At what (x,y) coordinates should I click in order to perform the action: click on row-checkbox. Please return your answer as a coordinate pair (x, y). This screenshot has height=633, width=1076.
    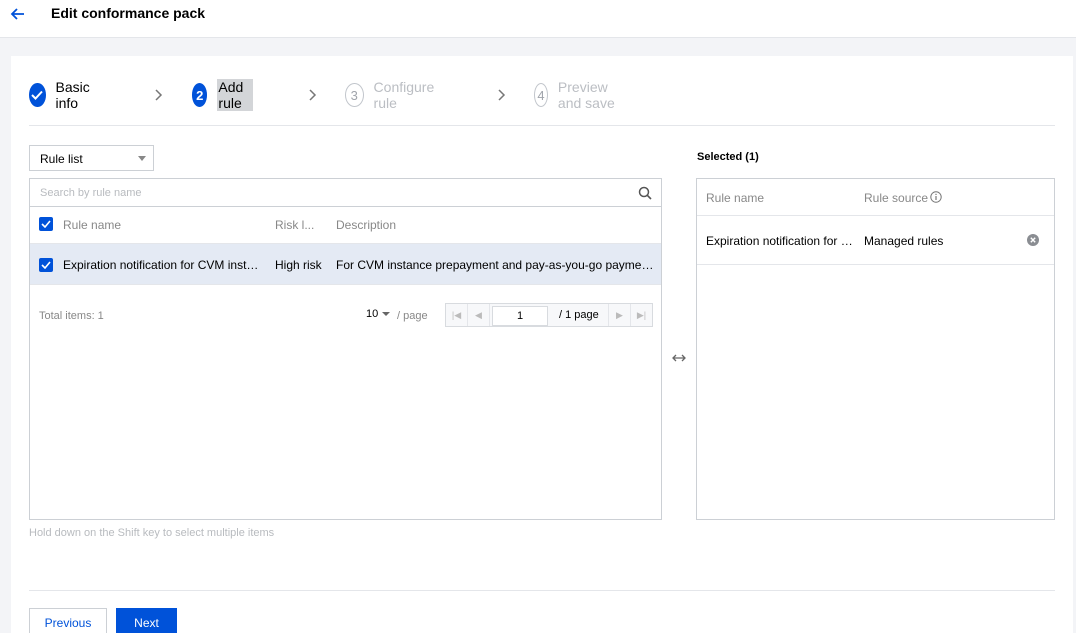
    Looking at the image, I should click on (46, 265).